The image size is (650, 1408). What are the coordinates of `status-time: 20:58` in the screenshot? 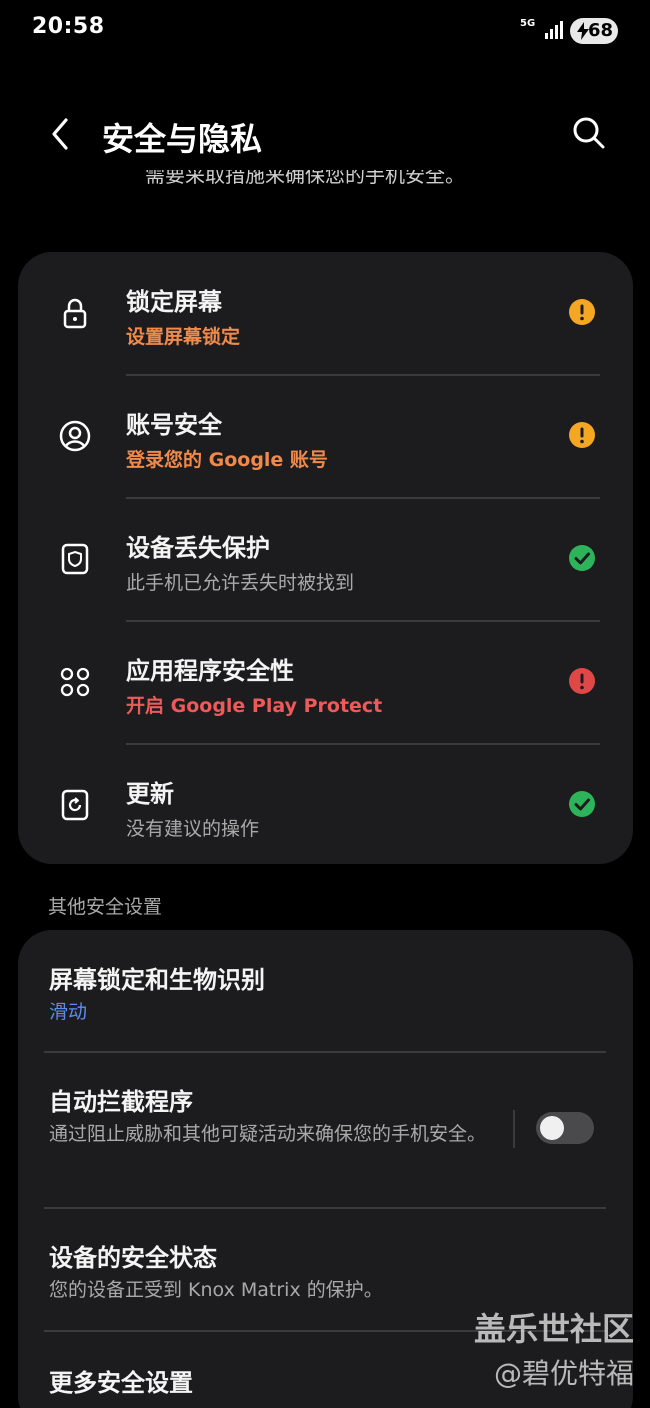 It's located at (68, 26).